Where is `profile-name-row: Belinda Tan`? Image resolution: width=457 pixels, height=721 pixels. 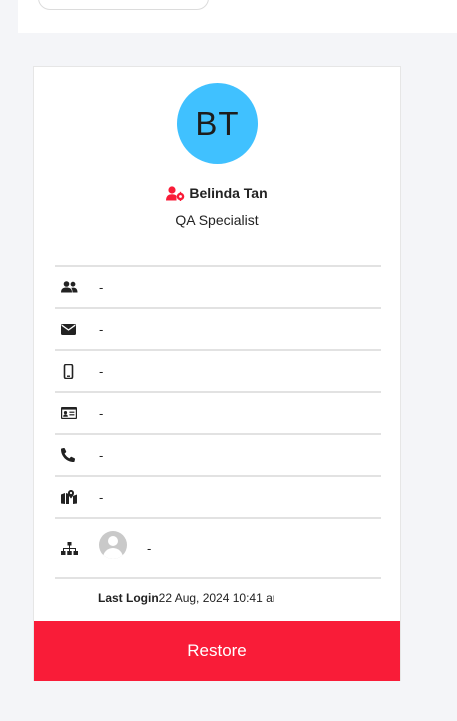
profile-name-row: Belinda Tan is located at coordinates (217, 193).